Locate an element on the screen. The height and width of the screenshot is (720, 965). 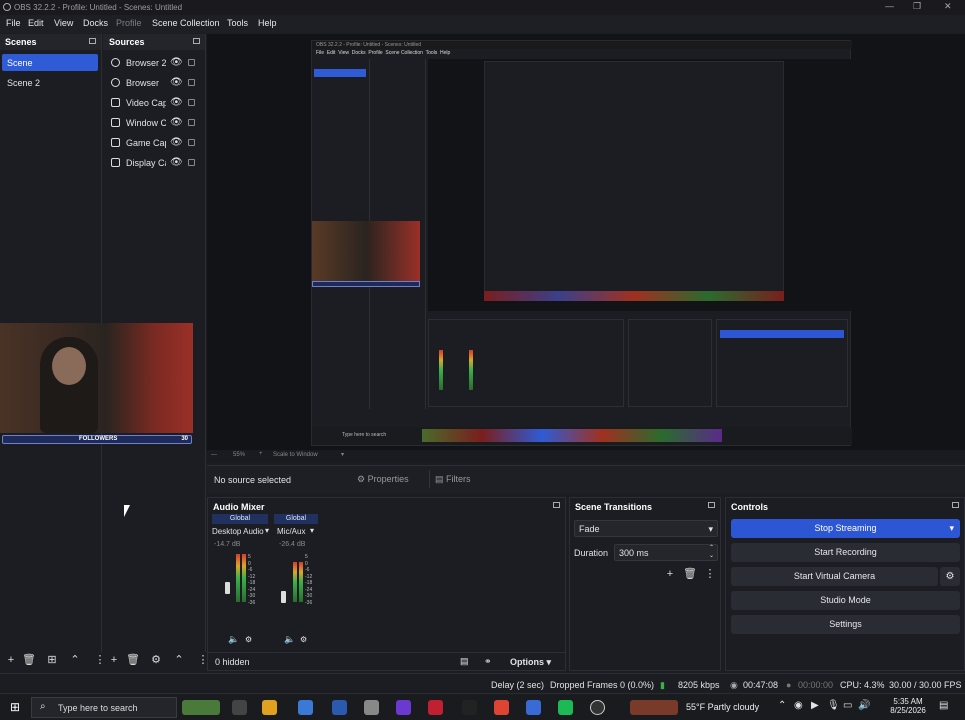
volume-icon: 🔊 is located at coordinates (864, 705).